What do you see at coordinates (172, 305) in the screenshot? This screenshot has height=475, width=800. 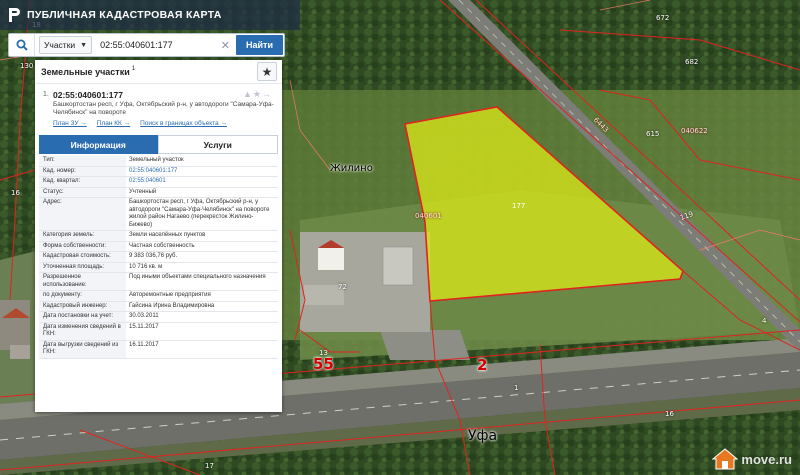 I see `attribute-value: Гайсина Ирина Владимировна` at bounding box center [172, 305].